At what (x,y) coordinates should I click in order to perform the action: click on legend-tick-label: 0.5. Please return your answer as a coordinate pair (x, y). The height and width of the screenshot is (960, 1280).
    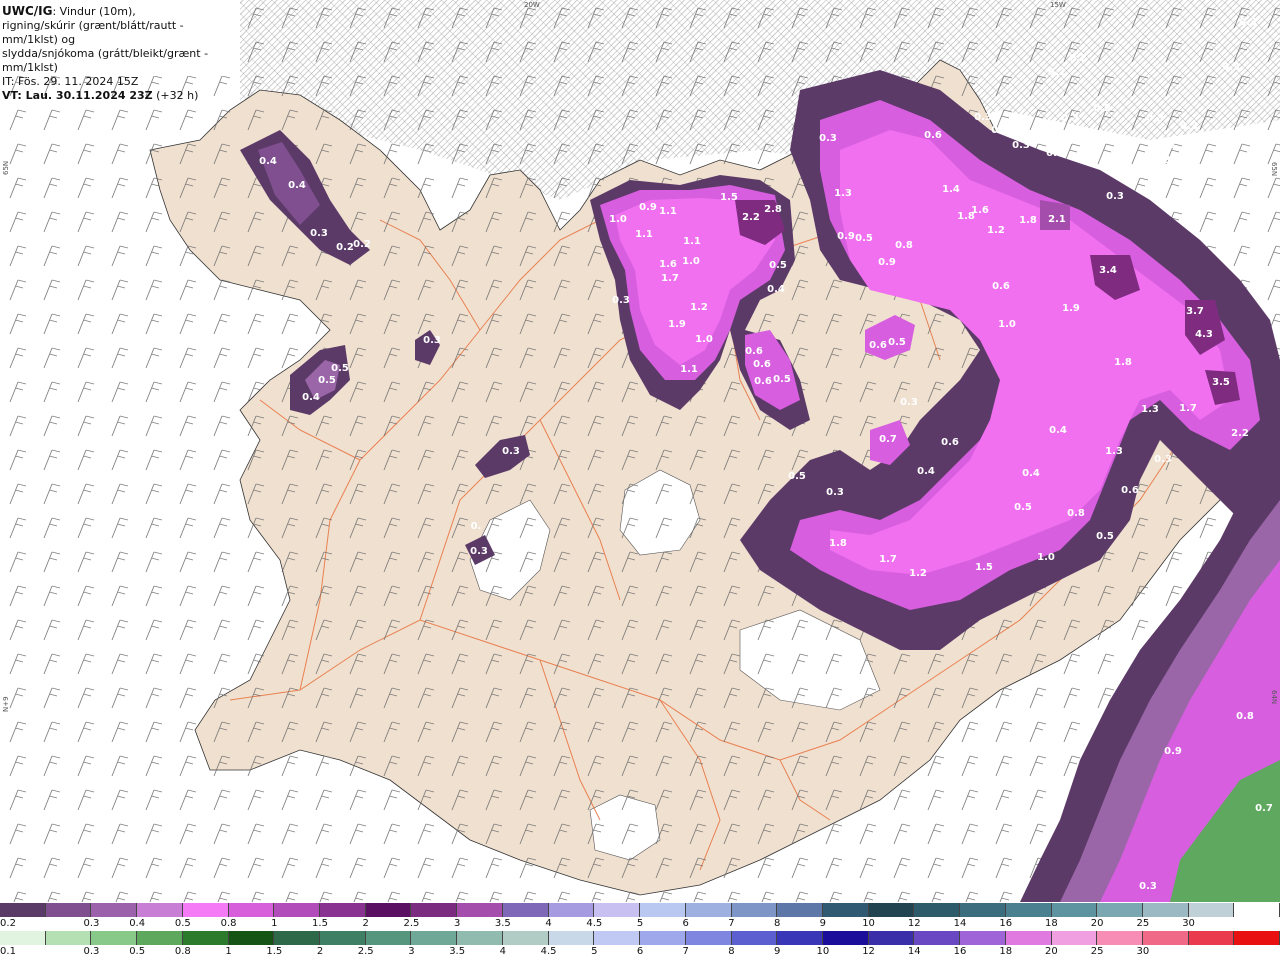
    Looking at the image, I should click on (182, 923).